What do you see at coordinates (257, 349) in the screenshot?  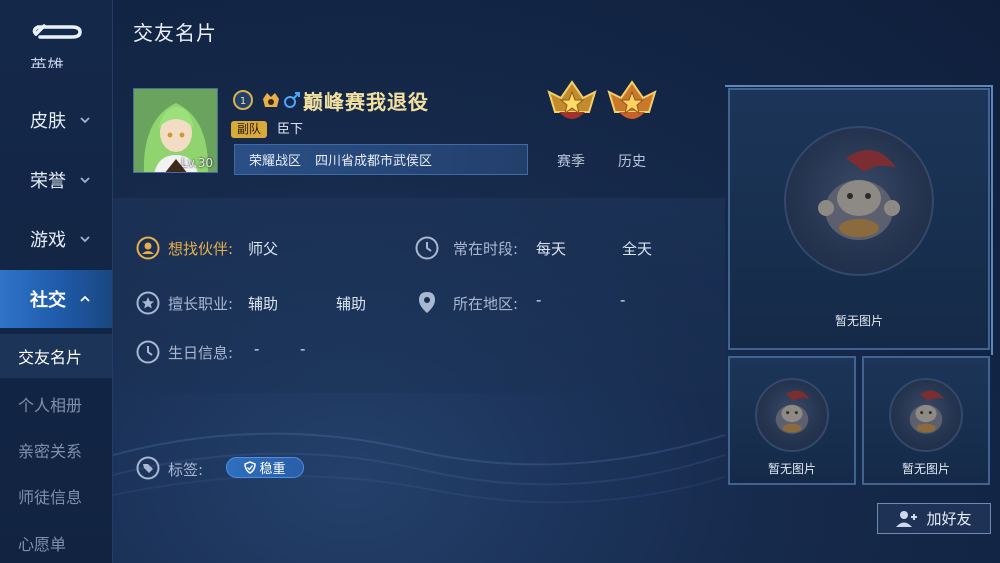 I see `birthday-value-1: -` at bounding box center [257, 349].